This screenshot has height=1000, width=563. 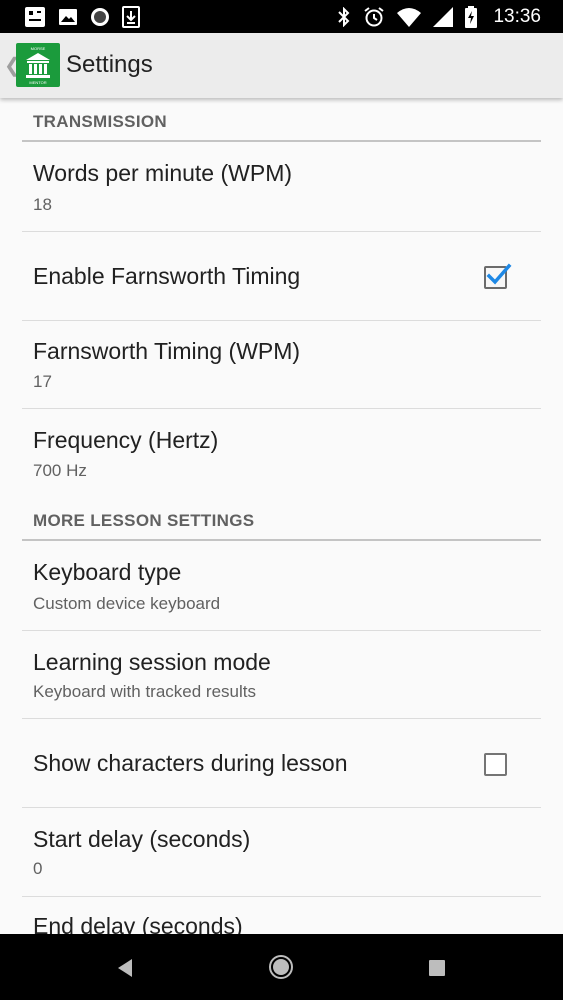 I want to click on category-header-transmission: TRANSMISSION, so click(x=100, y=121).